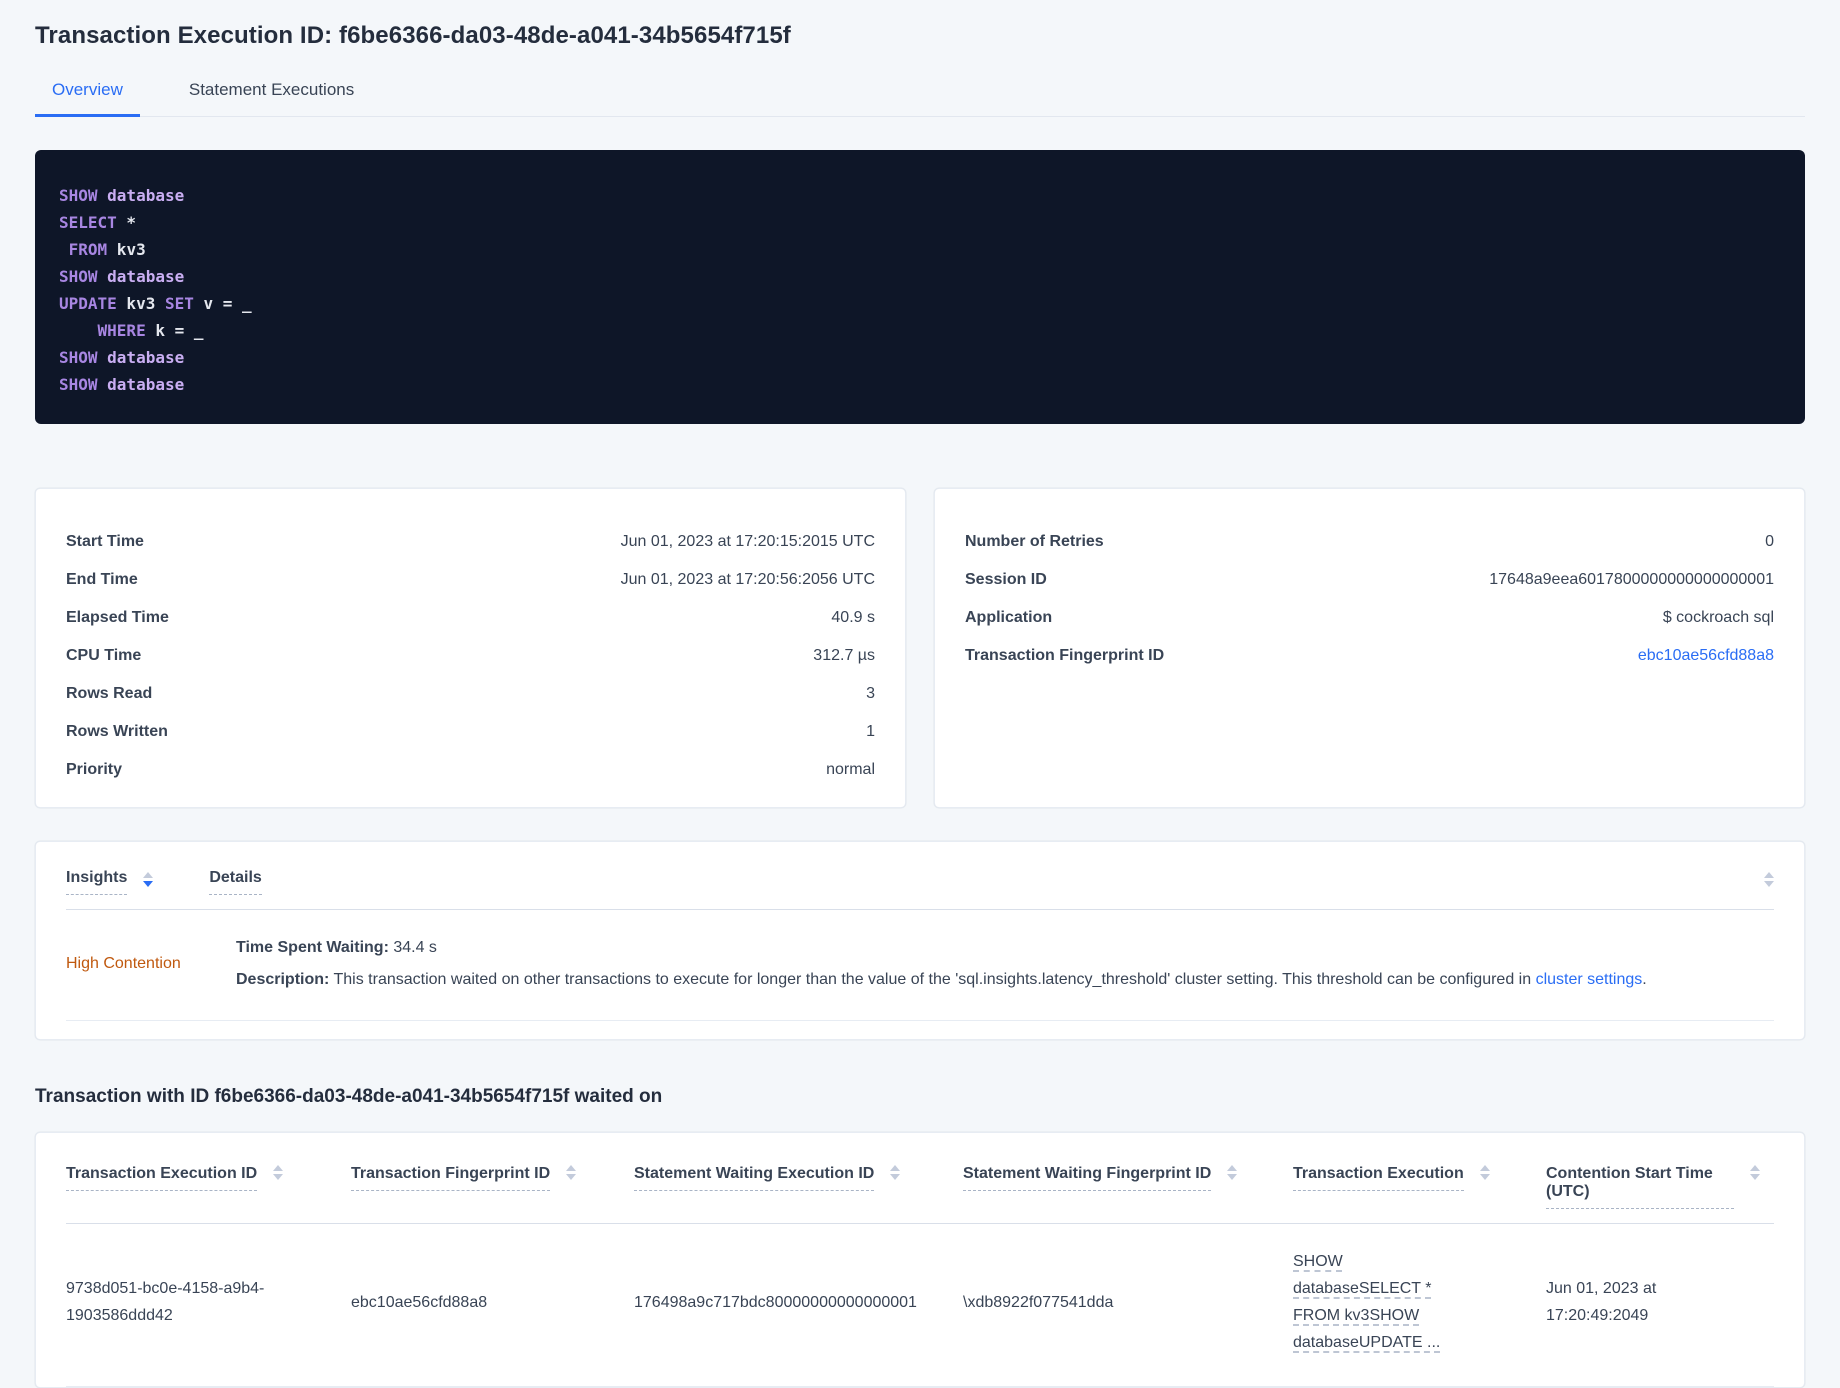 The image size is (1840, 1388). I want to click on summary-value: Jun 01, 2023 at 17:20:56:2056 UTC, so click(747, 579).